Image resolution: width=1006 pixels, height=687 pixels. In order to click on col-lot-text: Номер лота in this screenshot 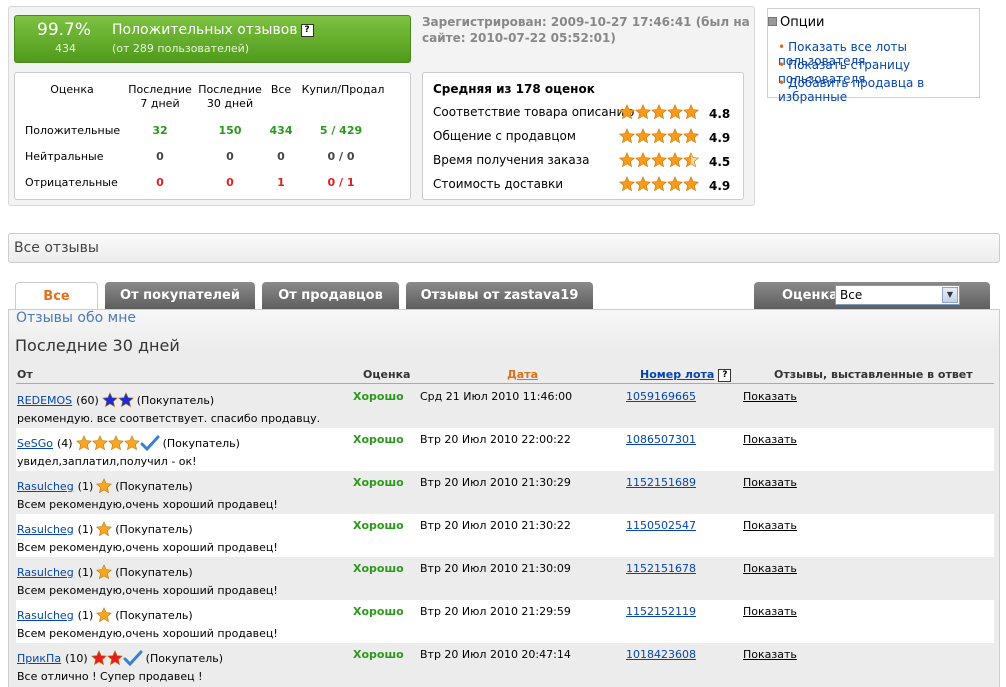, I will do `click(677, 374)`.